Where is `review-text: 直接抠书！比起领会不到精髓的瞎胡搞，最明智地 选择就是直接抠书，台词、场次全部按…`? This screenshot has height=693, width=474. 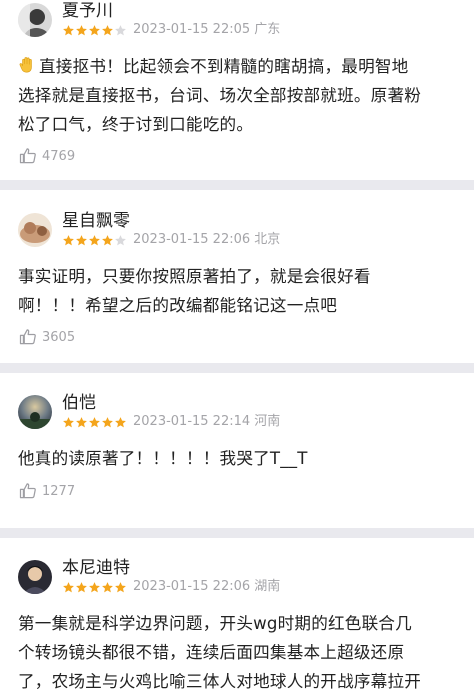
review-text: 直接抠书！比起领会不到精髓的瞎胡搞，最明智地 选择就是直接抠书，台词、场次全部按… is located at coordinates (220, 95).